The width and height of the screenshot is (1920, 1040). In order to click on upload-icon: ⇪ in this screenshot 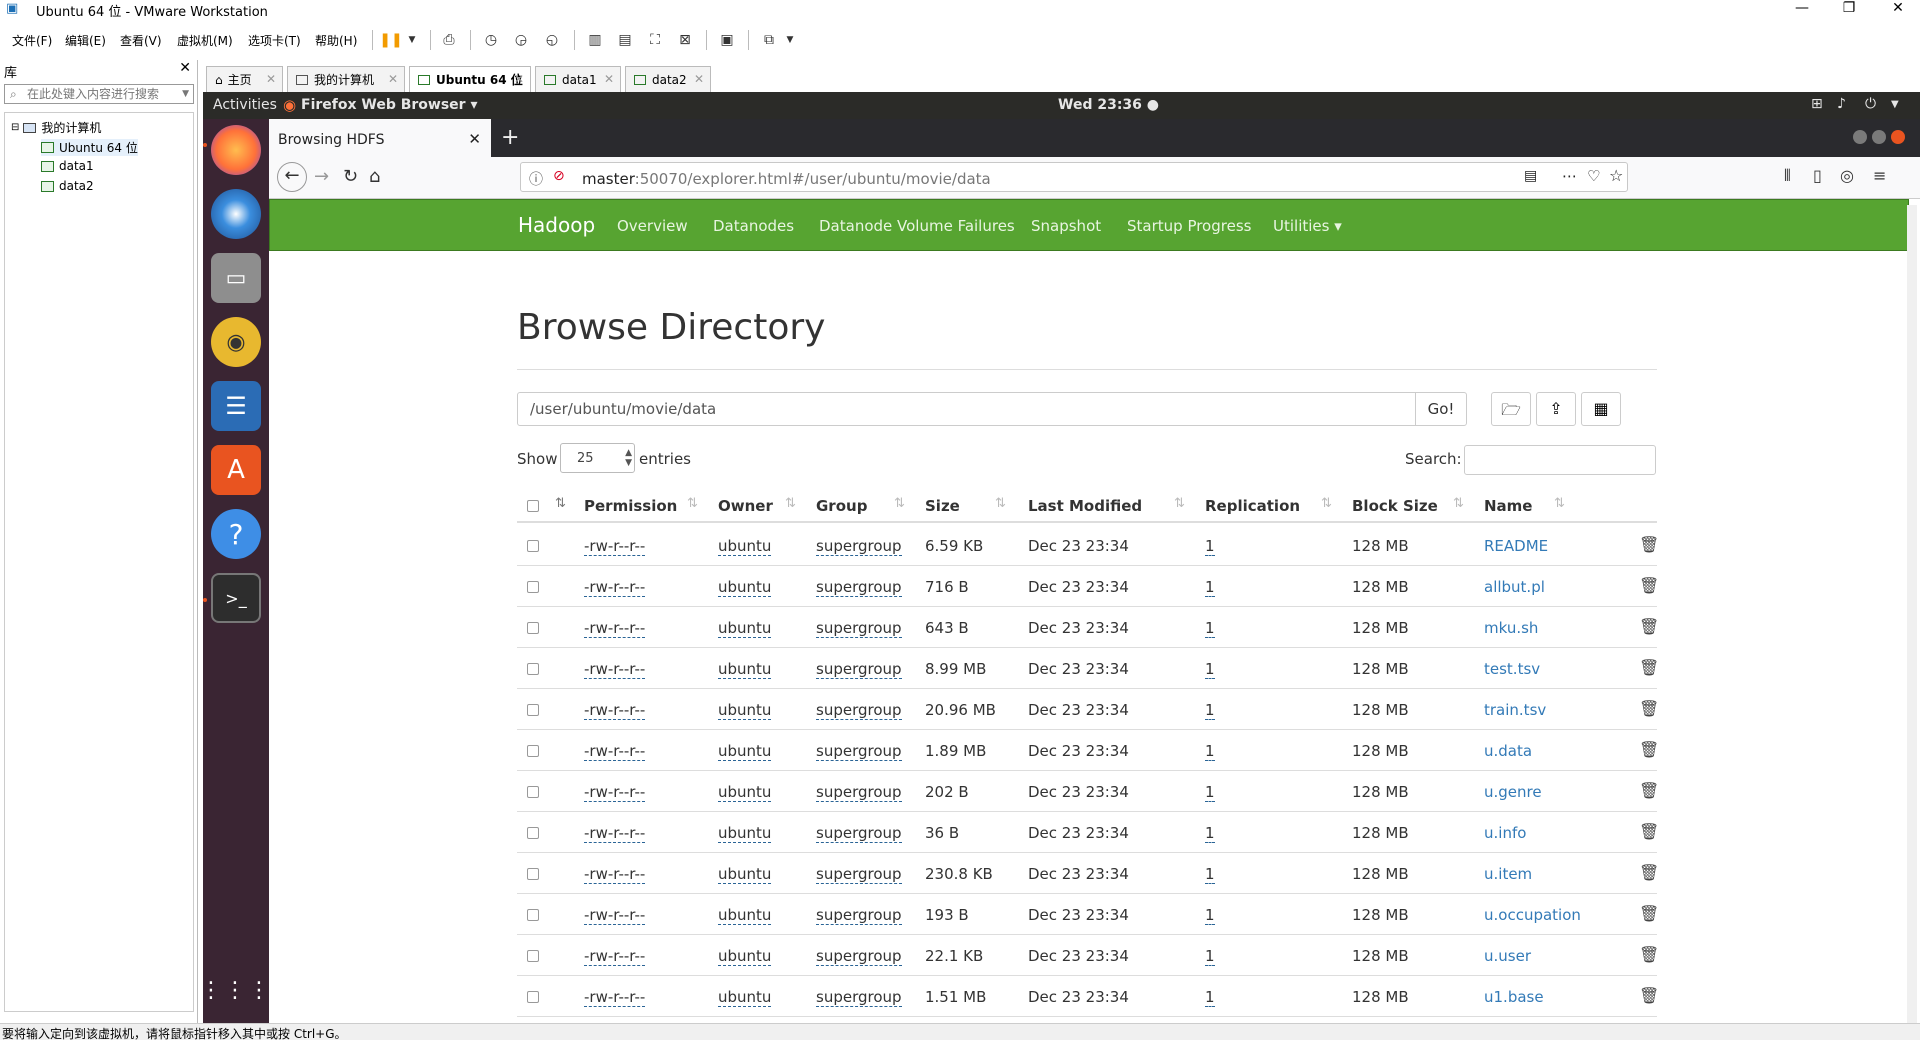, I will do `click(1556, 409)`.